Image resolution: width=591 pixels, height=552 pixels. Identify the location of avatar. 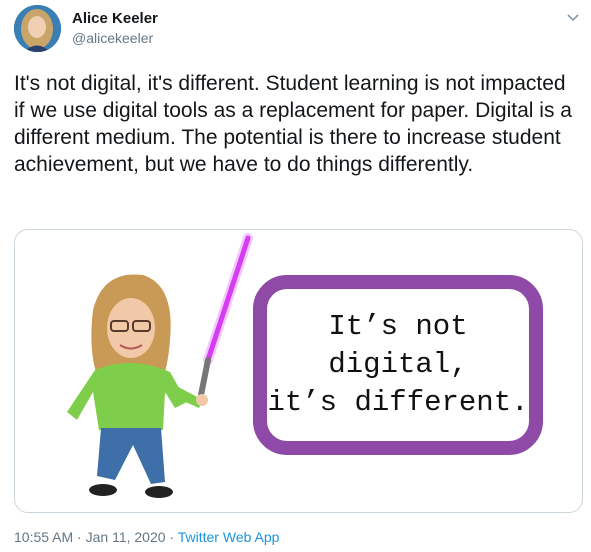
(37, 28).